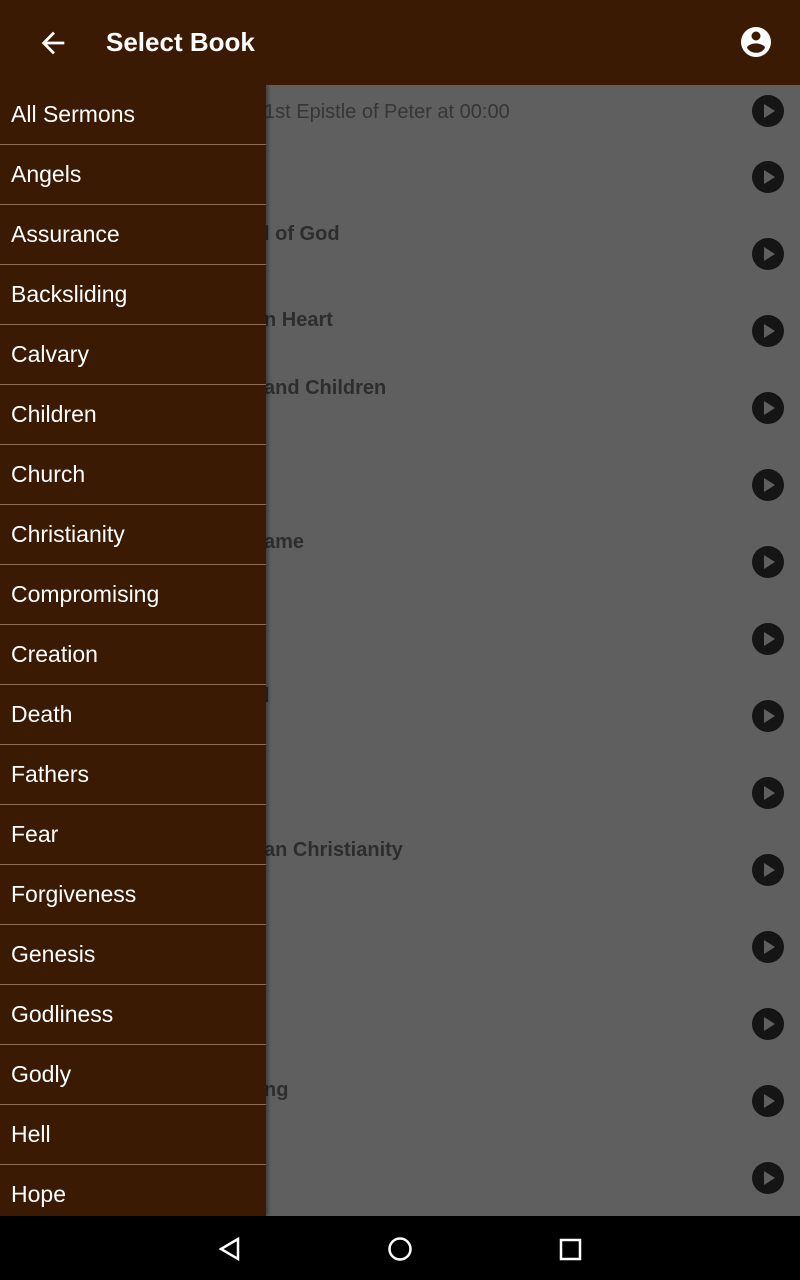 The image size is (800, 1280). What do you see at coordinates (571, 1249) in the screenshot?
I see `square-recents-icon` at bounding box center [571, 1249].